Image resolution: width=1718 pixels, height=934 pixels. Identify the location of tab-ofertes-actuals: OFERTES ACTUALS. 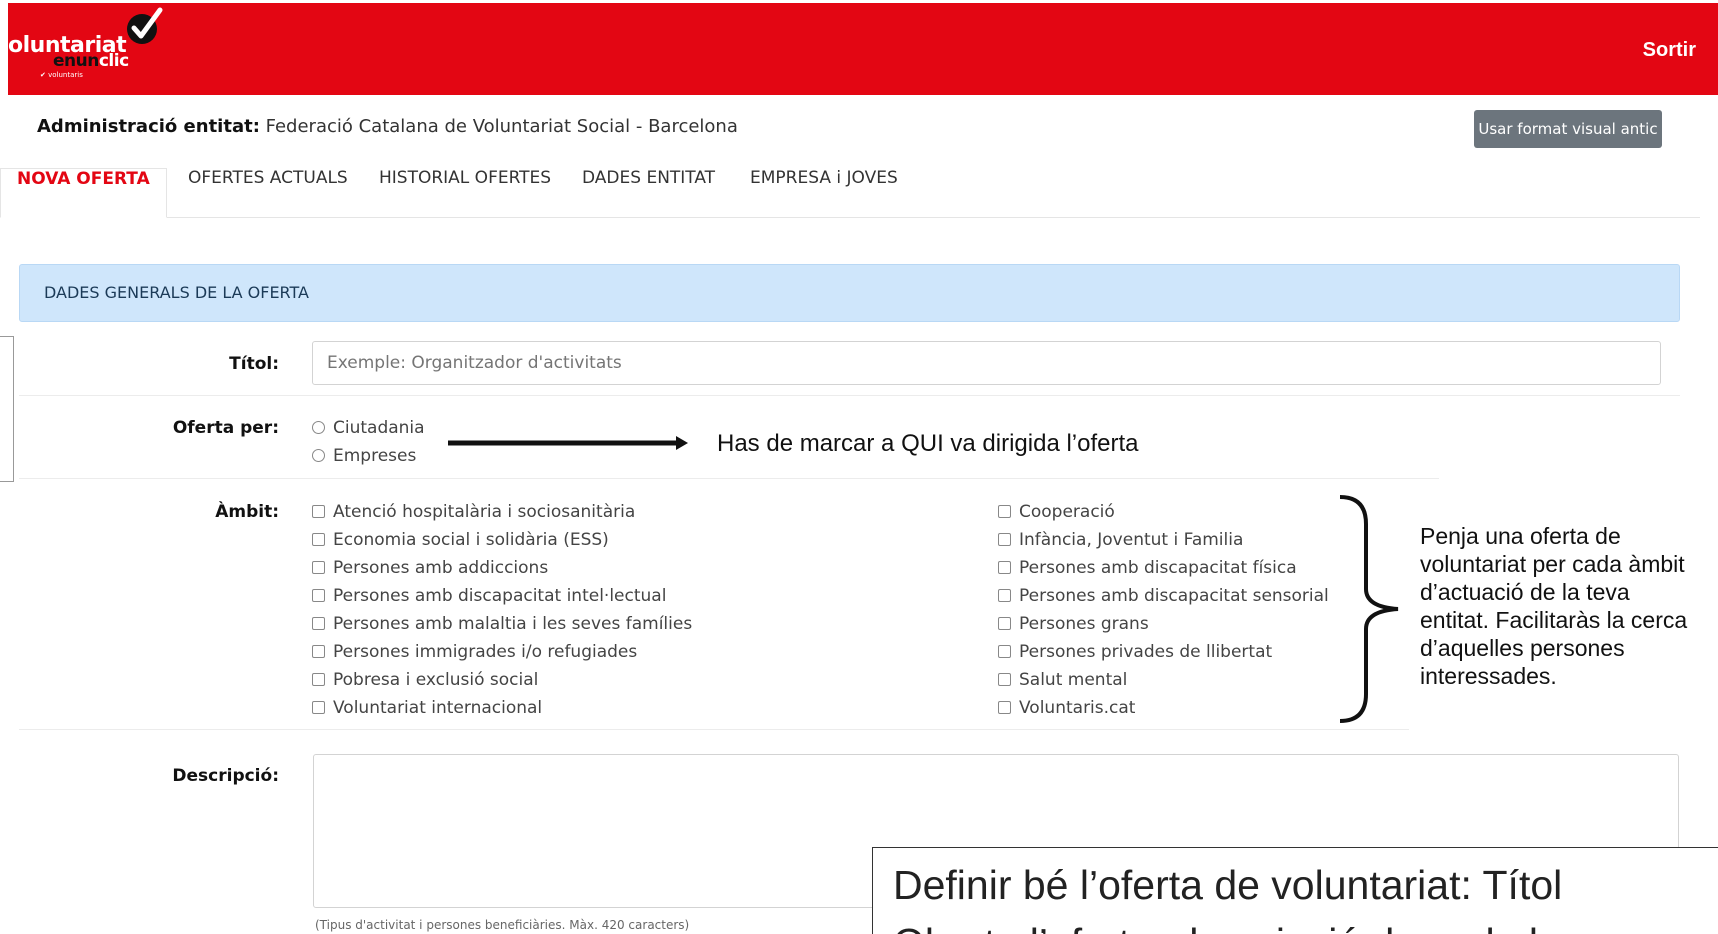
(268, 193).